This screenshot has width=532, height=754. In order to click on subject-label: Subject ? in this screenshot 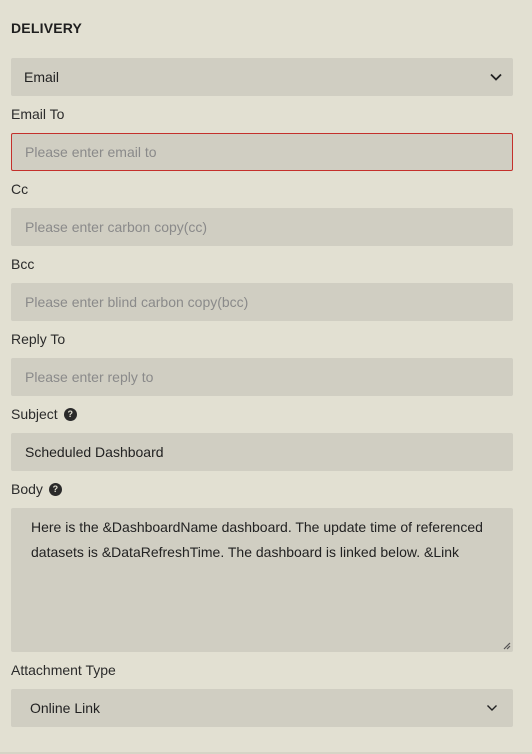, I will do `click(44, 414)`.